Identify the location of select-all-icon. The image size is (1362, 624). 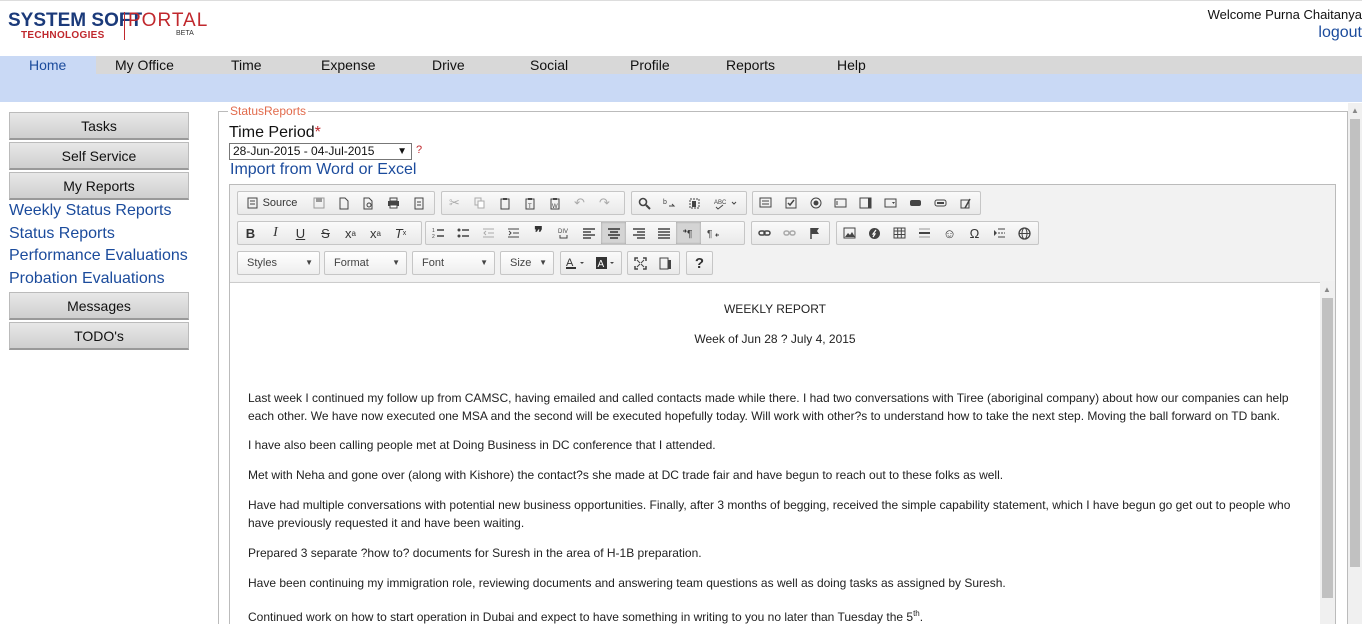
(694, 203).